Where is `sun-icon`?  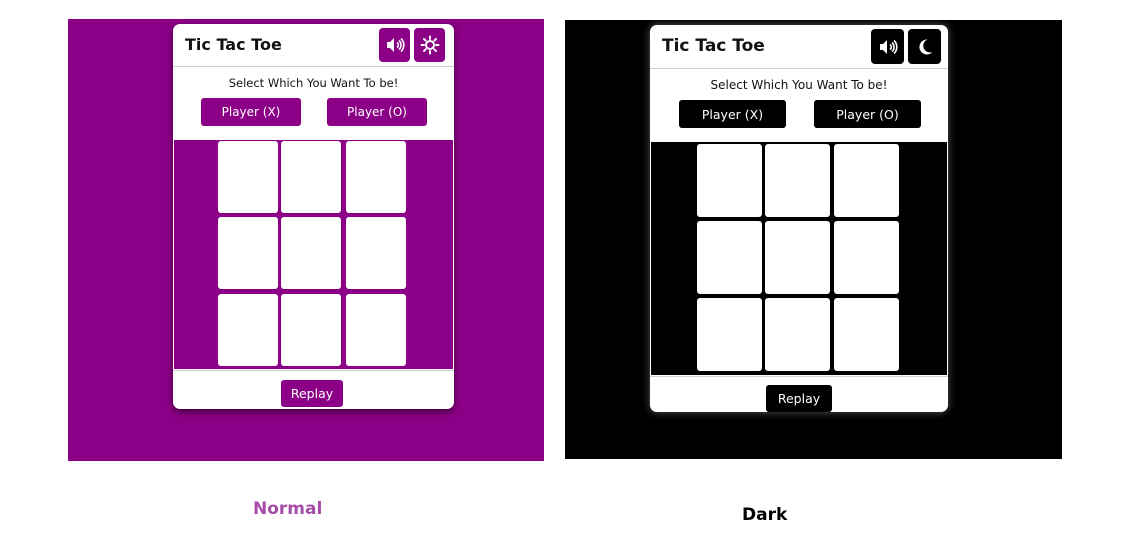
sun-icon is located at coordinates (429, 45).